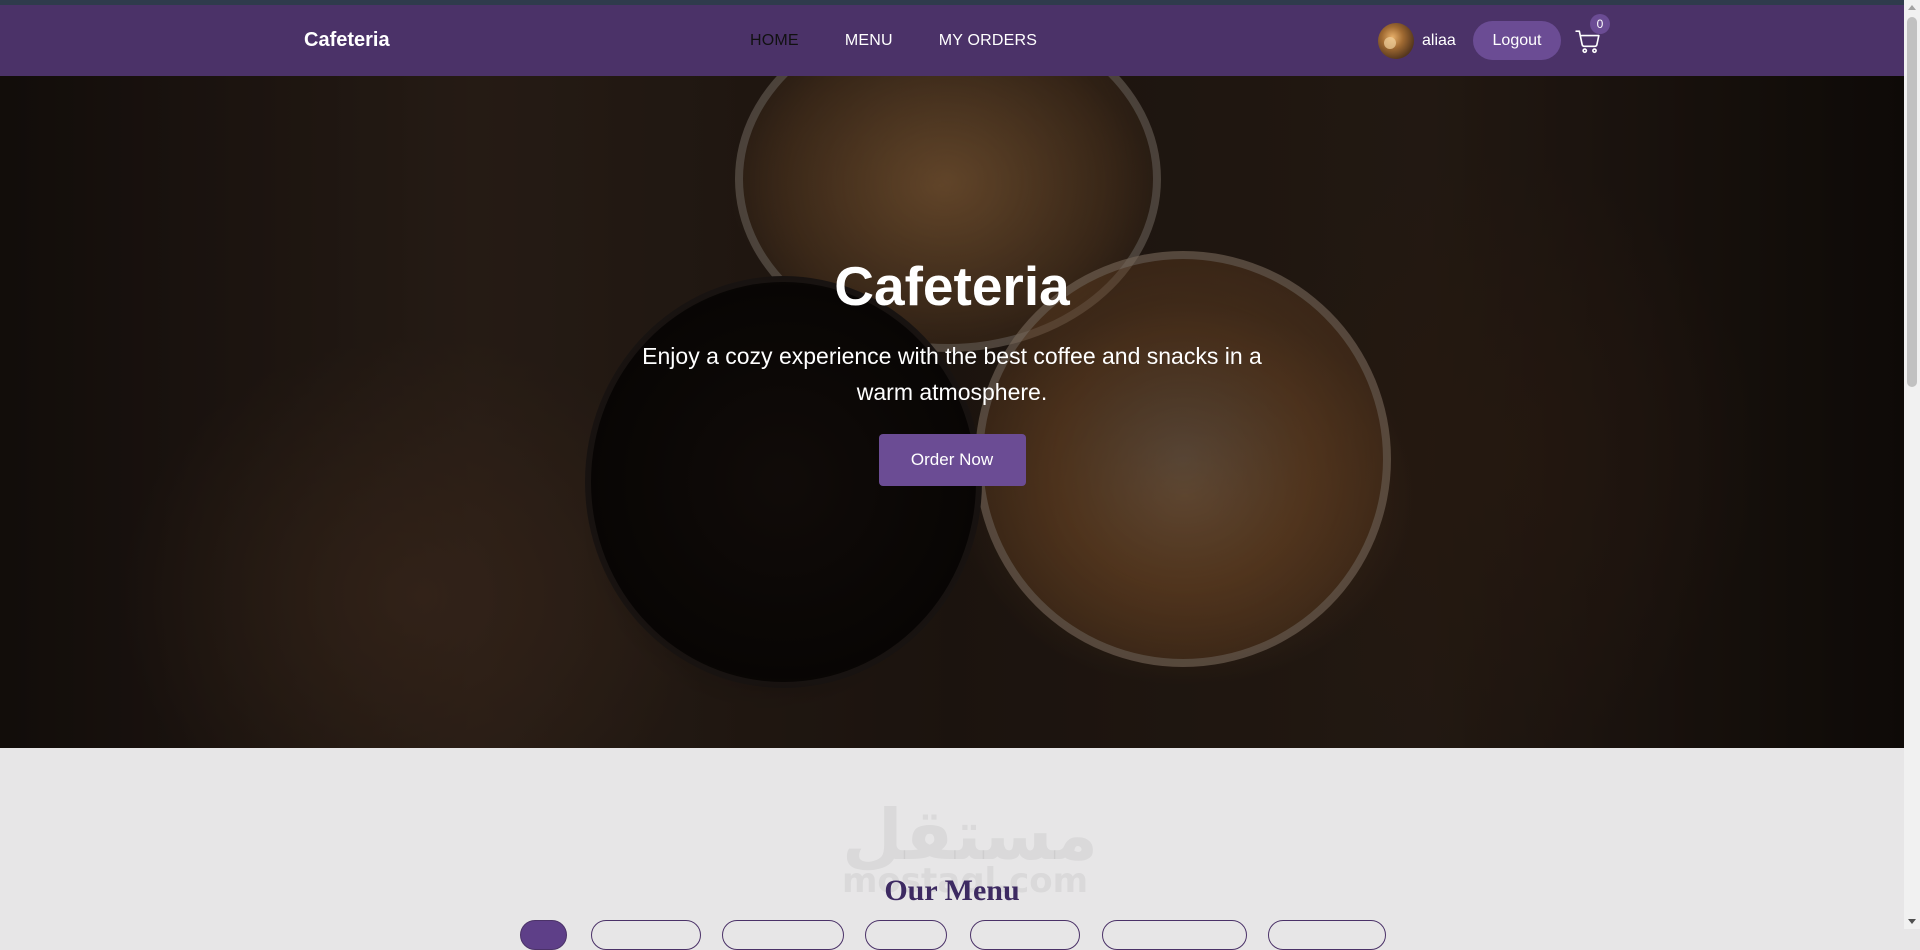 The image size is (1920, 950). Describe the element at coordinates (869, 41) in the screenshot. I see `nav-link-menu: MENU` at that location.